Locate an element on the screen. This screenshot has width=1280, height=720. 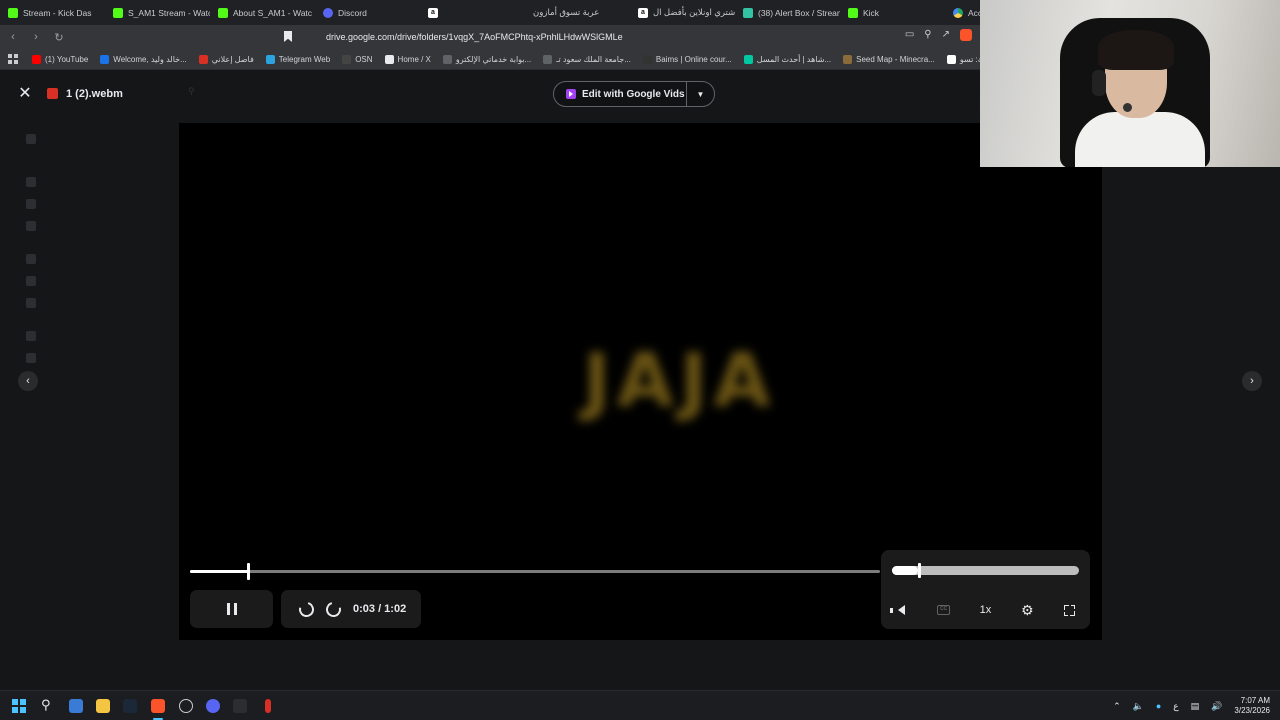
drive-icon is located at coordinates (958, 12).